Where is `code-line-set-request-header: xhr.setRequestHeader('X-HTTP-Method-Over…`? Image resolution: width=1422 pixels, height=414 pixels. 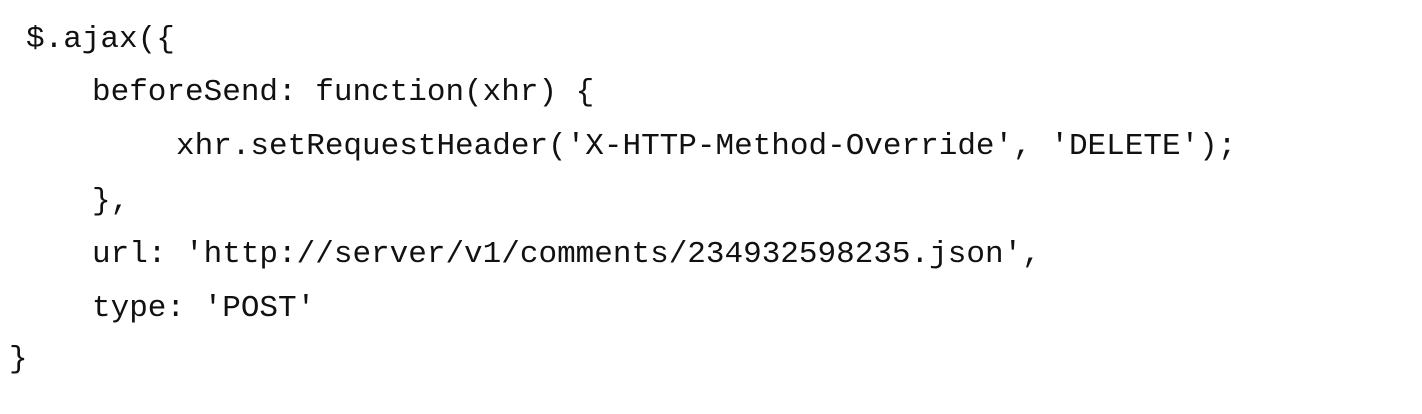
code-line-set-request-header: xhr.setRequestHeader('X-HTTP-Method-Over… is located at coordinates (706, 146).